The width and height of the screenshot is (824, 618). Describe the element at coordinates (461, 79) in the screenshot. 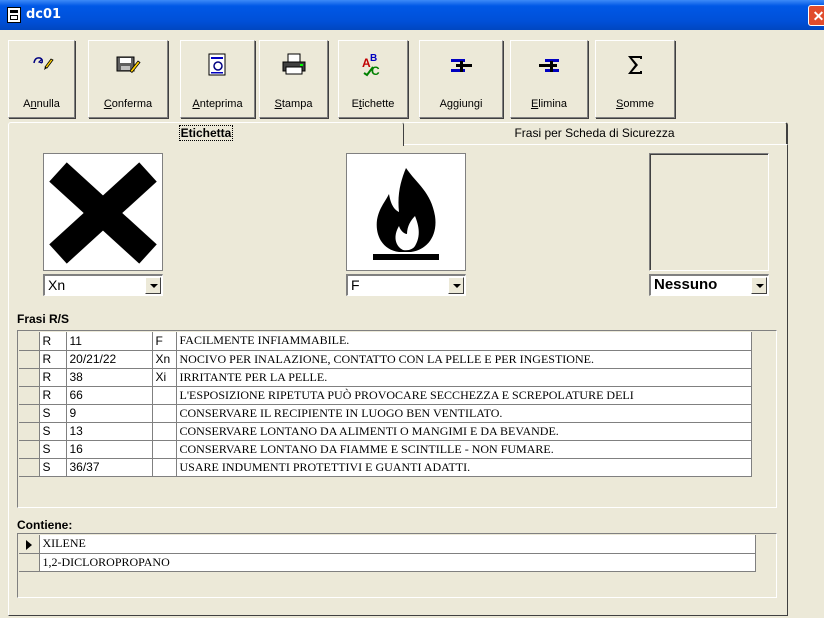

I see `aggiungi-button: Aggiungi` at that location.